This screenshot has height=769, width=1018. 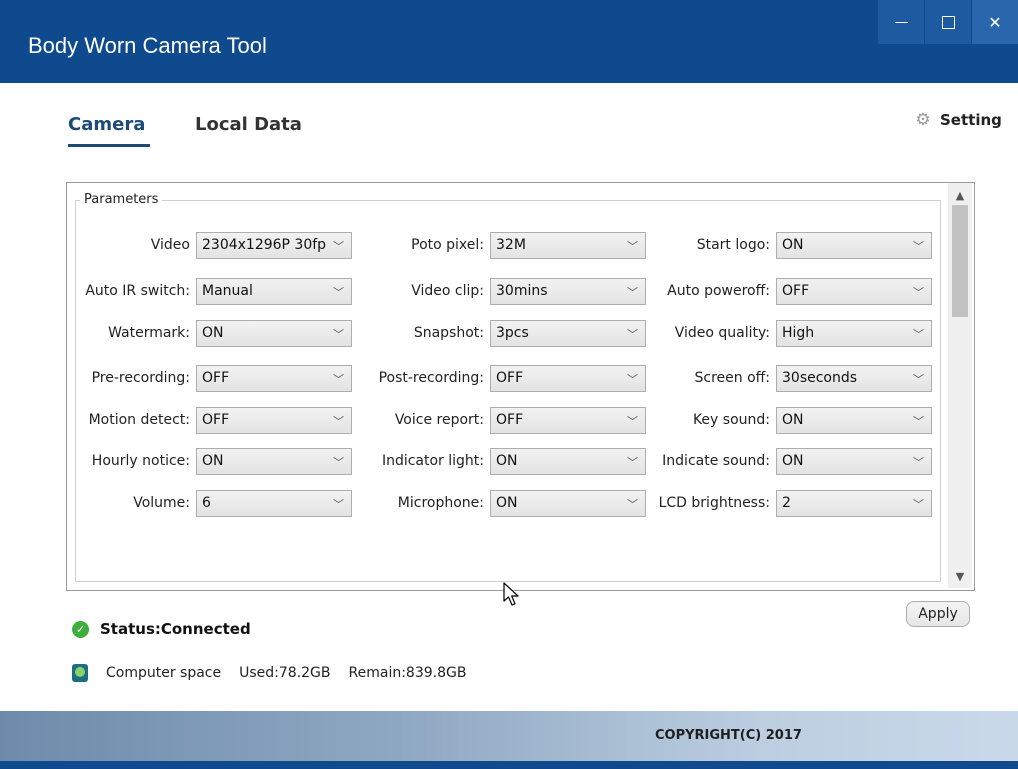 I want to click on lcd-brightness-select: 2 ﹀, so click(x=854, y=503).